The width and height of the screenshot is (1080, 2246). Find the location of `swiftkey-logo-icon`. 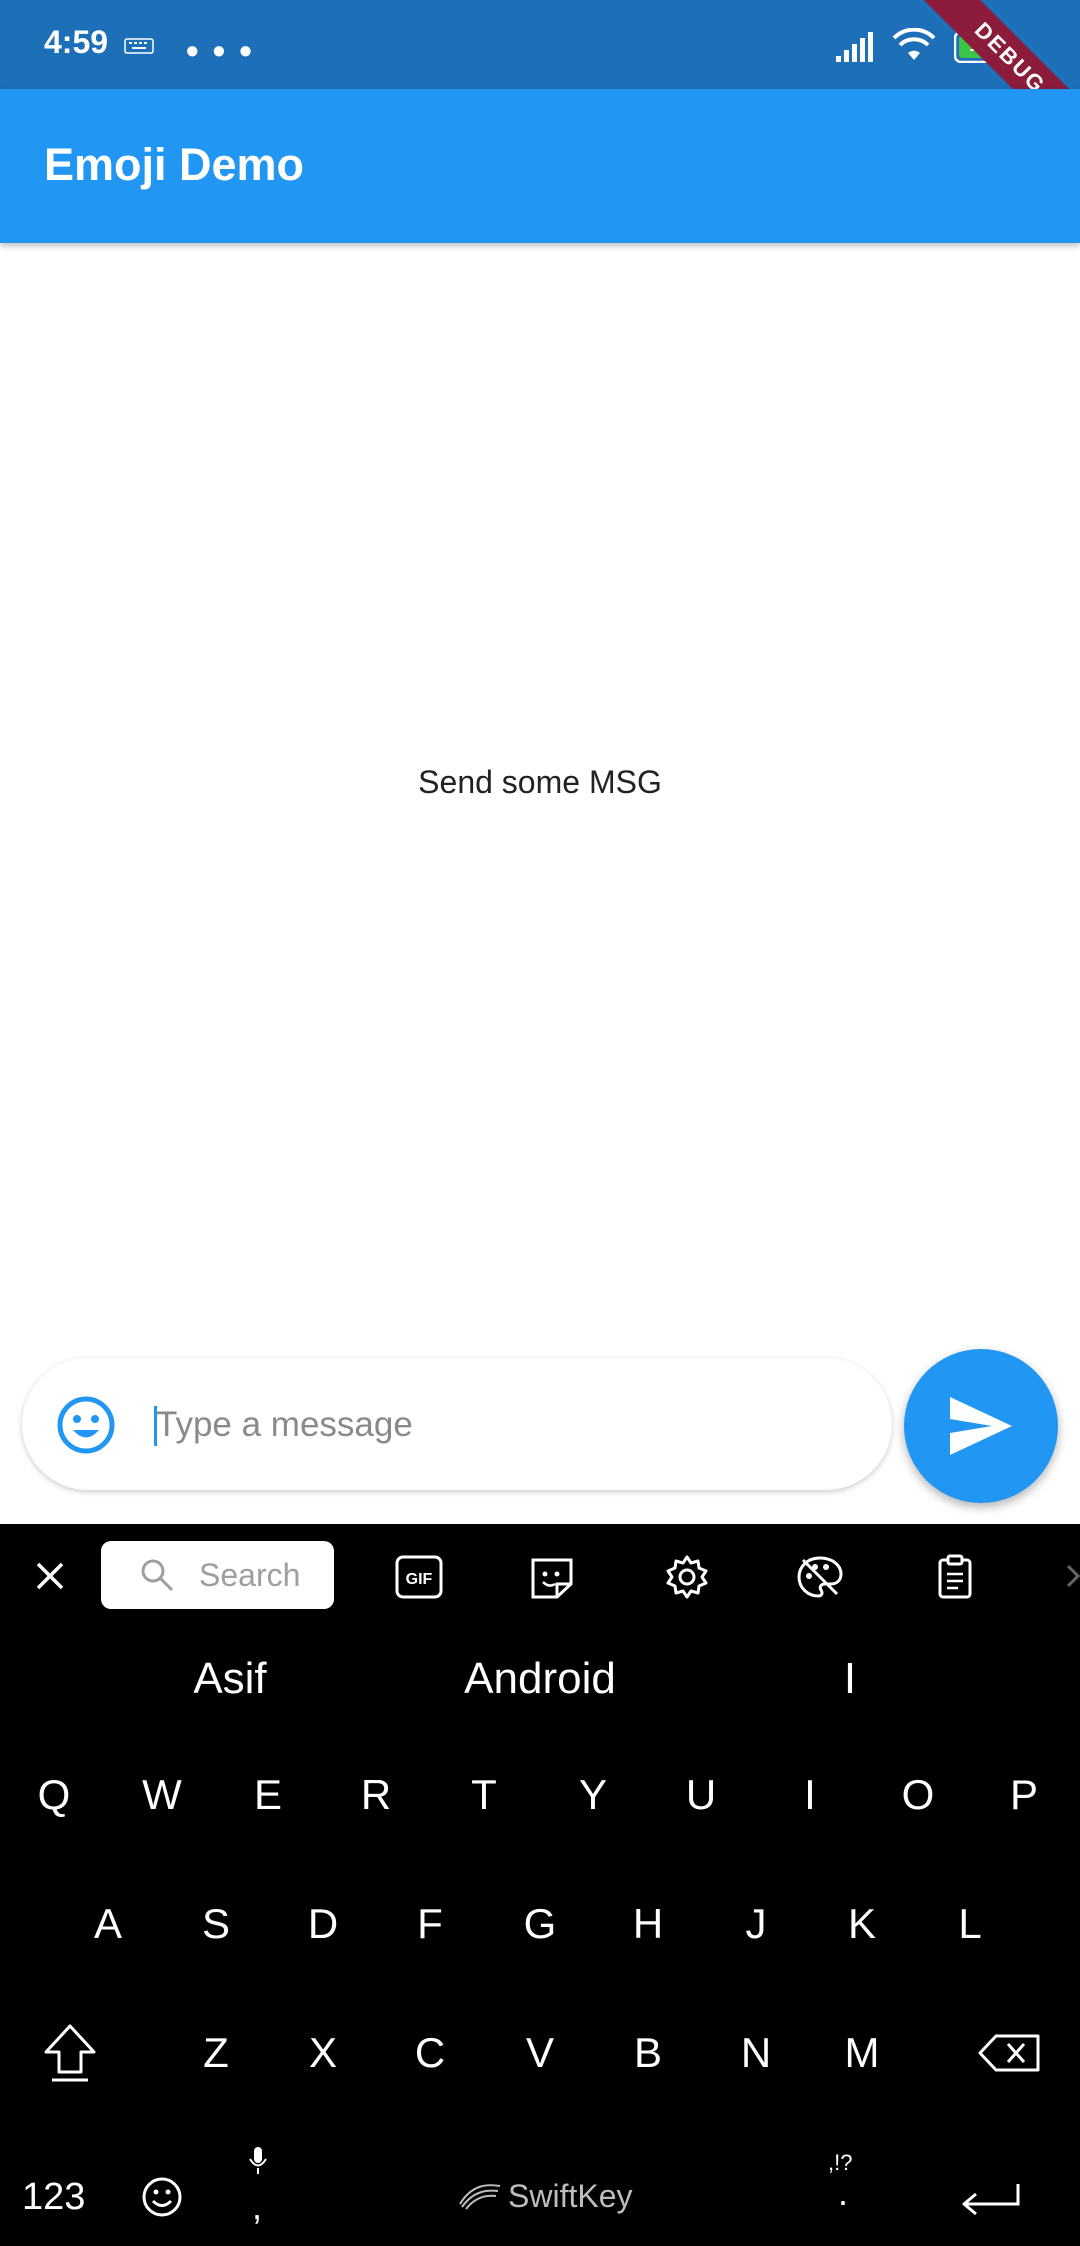

swiftkey-logo-icon is located at coordinates (480, 2195).